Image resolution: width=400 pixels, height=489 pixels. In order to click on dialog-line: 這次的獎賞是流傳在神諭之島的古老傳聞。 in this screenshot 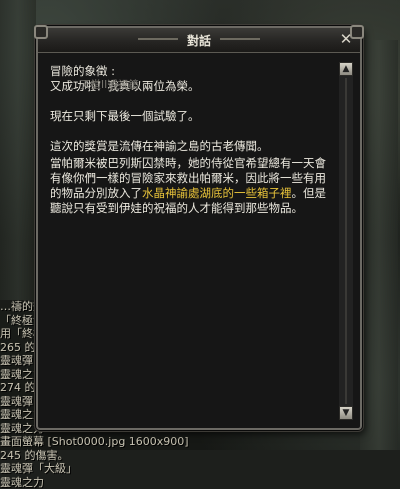, I will do `click(189, 146)`.